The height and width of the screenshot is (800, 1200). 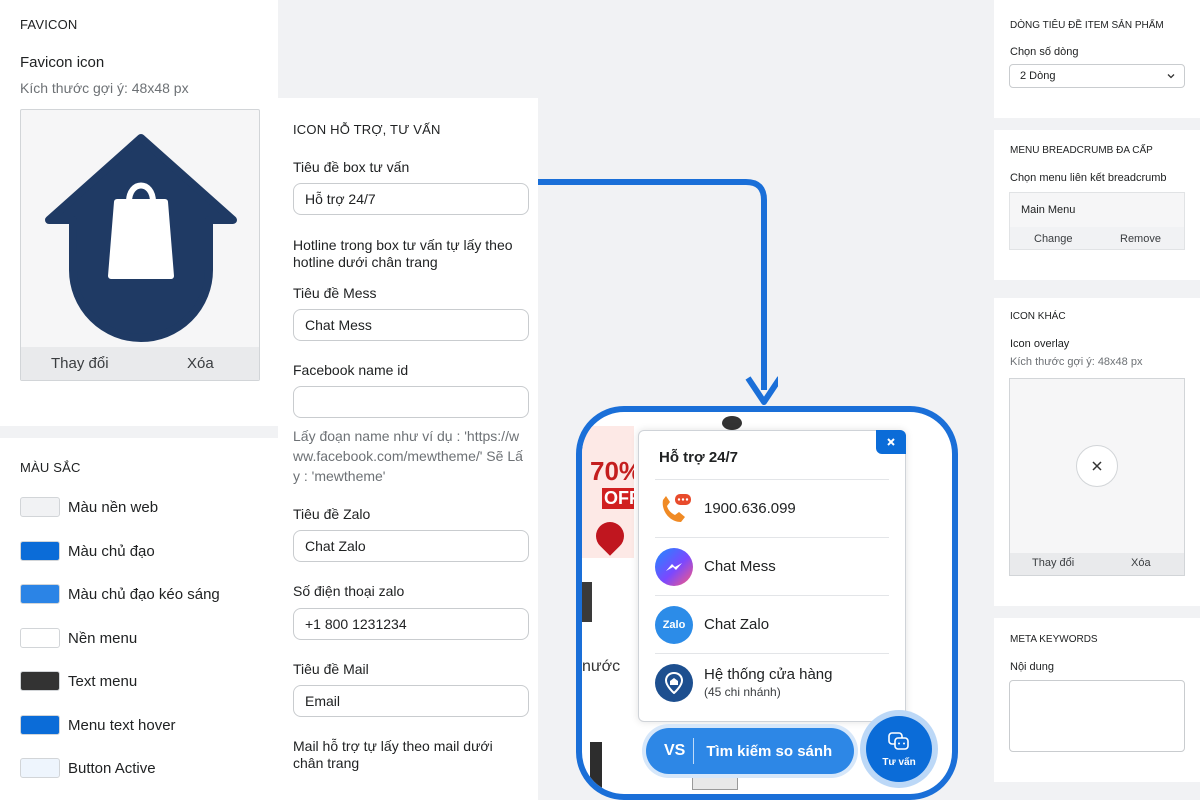 What do you see at coordinates (1053, 239) in the screenshot?
I see `breadcrumb-change-button: Change` at bounding box center [1053, 239].